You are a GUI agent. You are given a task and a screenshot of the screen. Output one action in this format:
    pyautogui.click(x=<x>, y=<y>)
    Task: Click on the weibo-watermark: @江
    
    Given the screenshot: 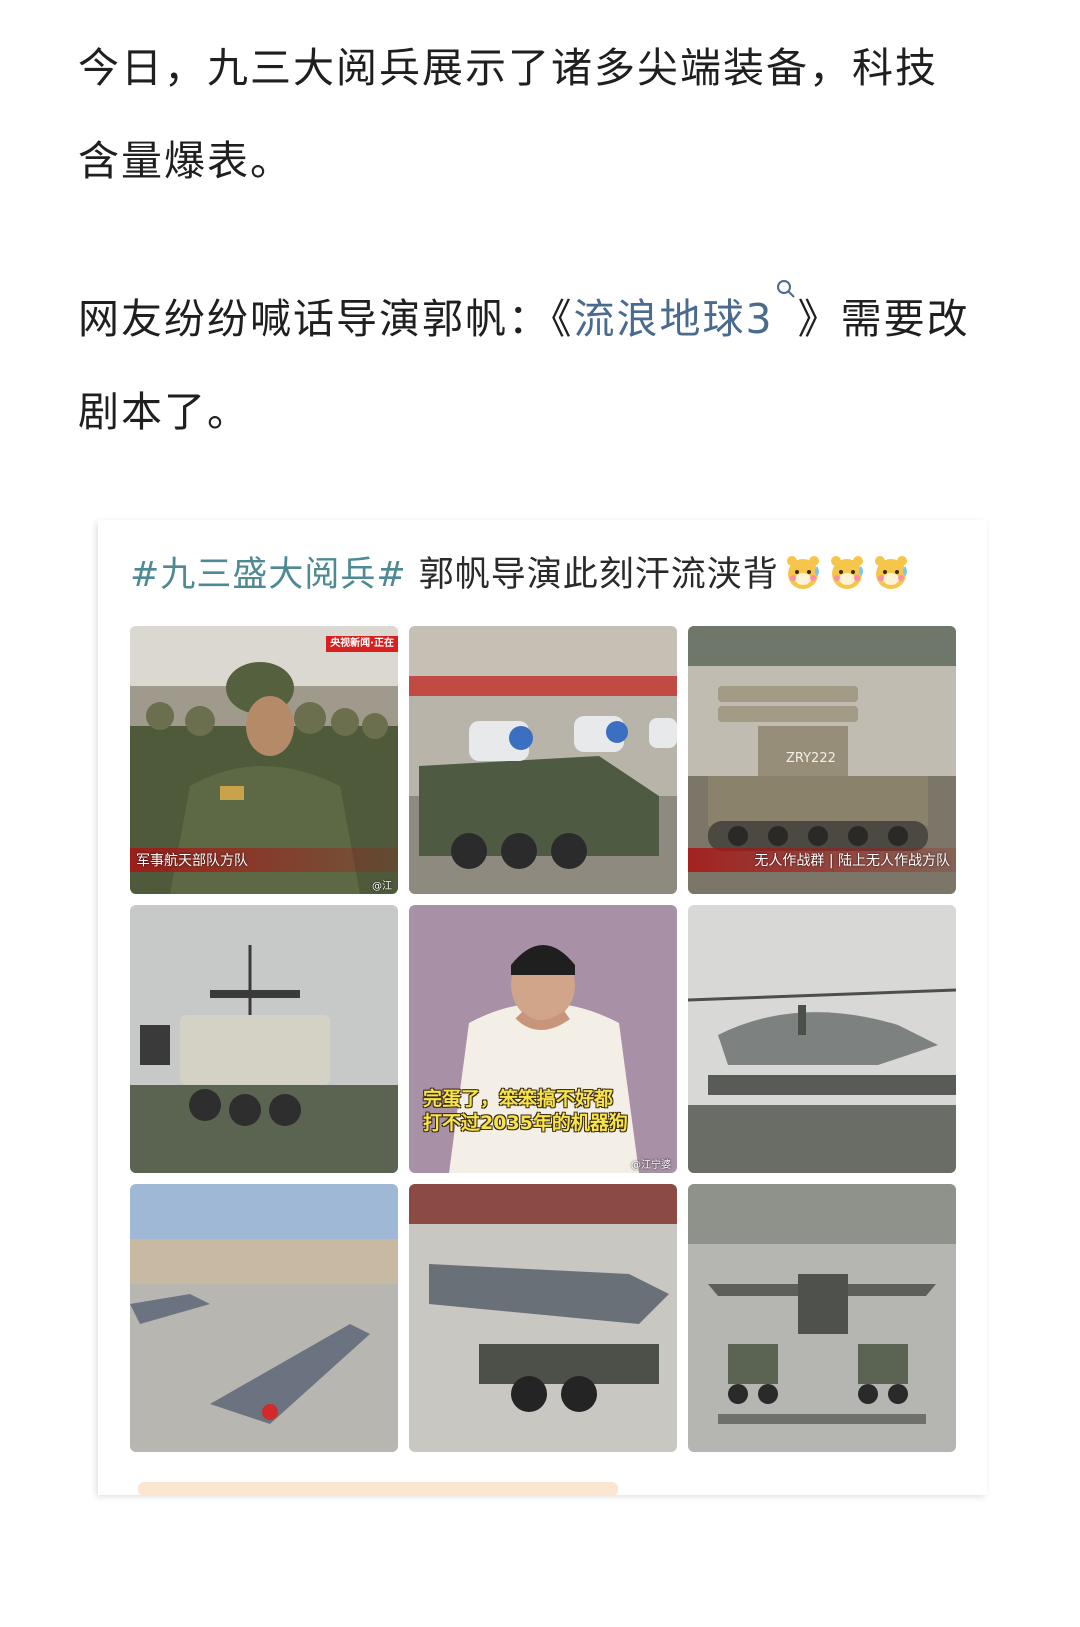 What is the action you would take?
    pyautogui.click(x=382, y=886)
    